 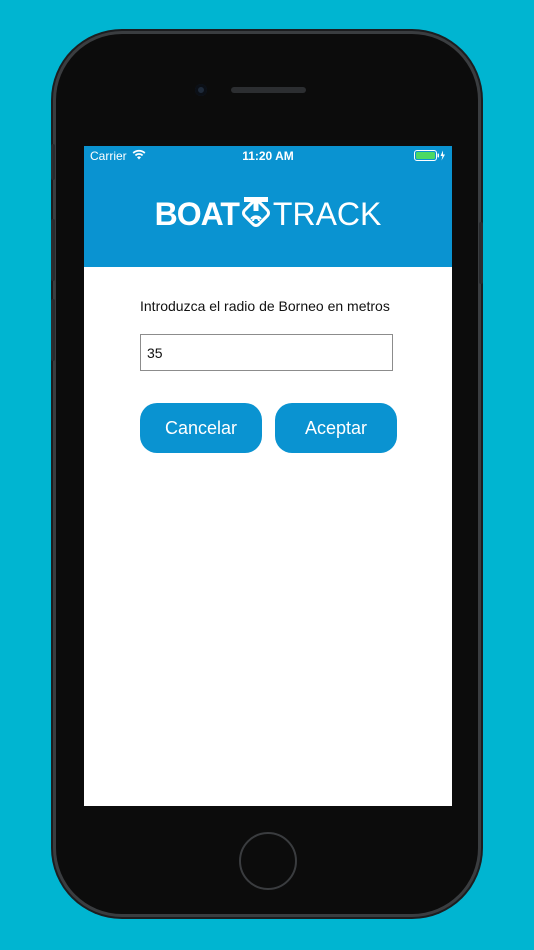 I want to click on home-button, so click(x=268, y=861).